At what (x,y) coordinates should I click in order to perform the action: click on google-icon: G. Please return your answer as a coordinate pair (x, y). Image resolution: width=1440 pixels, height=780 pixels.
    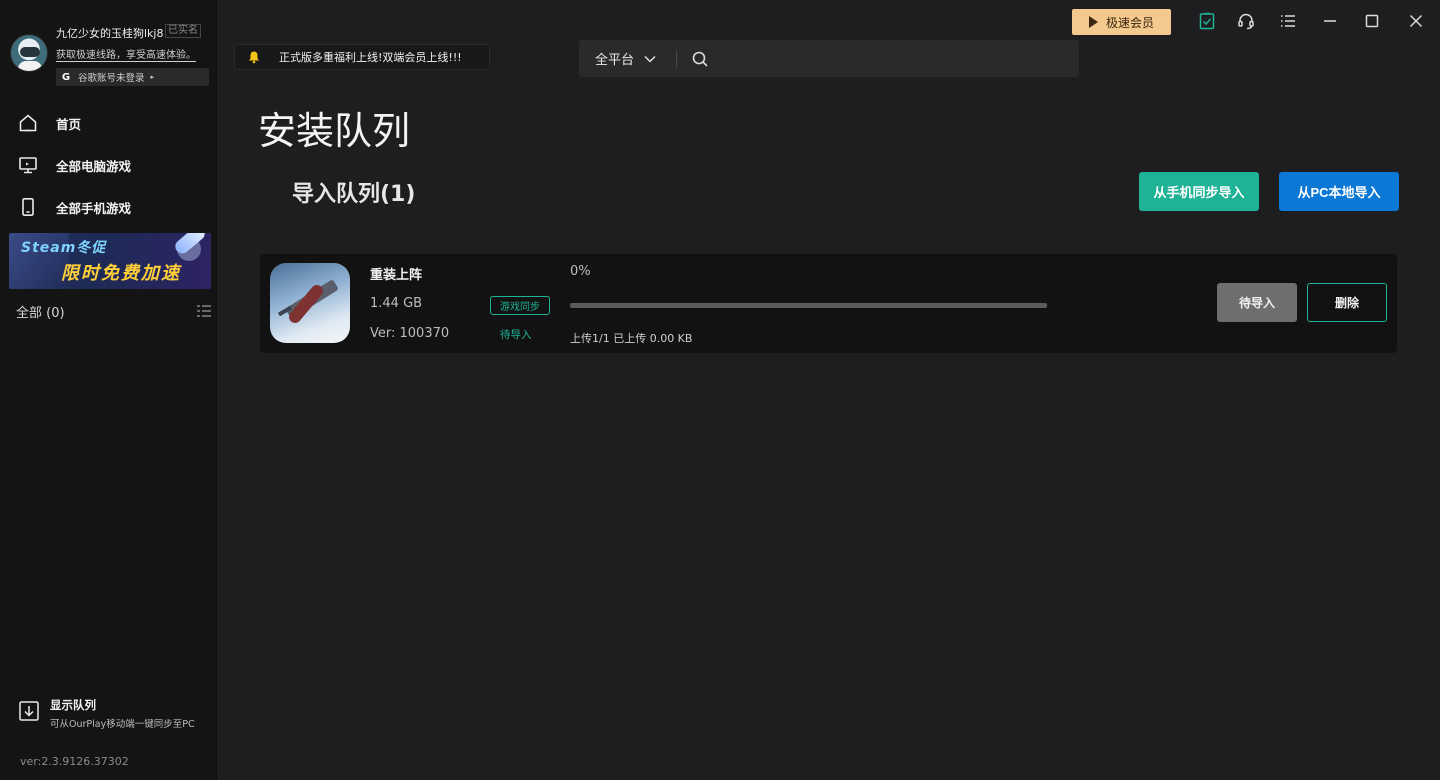
    Looking at the image, I should click on (66, 77).